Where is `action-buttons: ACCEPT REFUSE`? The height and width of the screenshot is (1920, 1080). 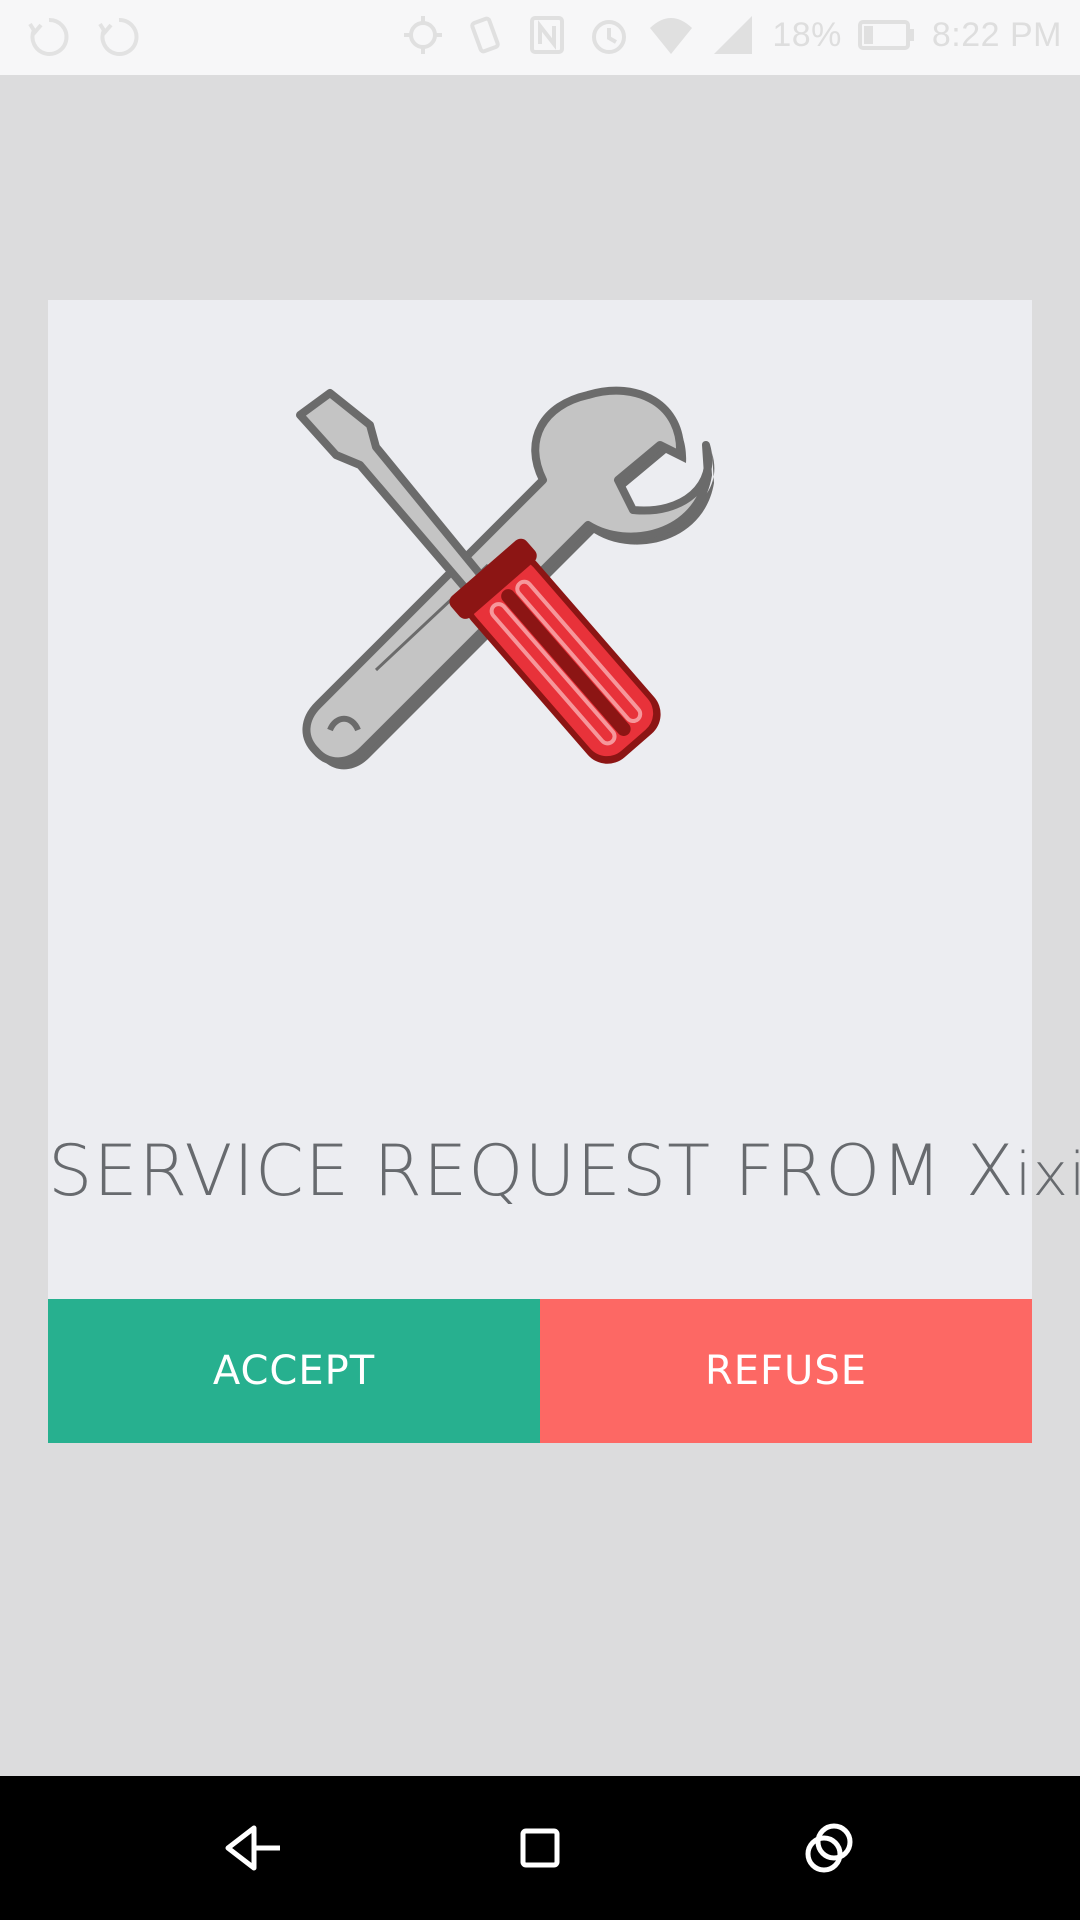 action-buttons: ACCEPT REFUSE is located at coordinates (540, 1371).